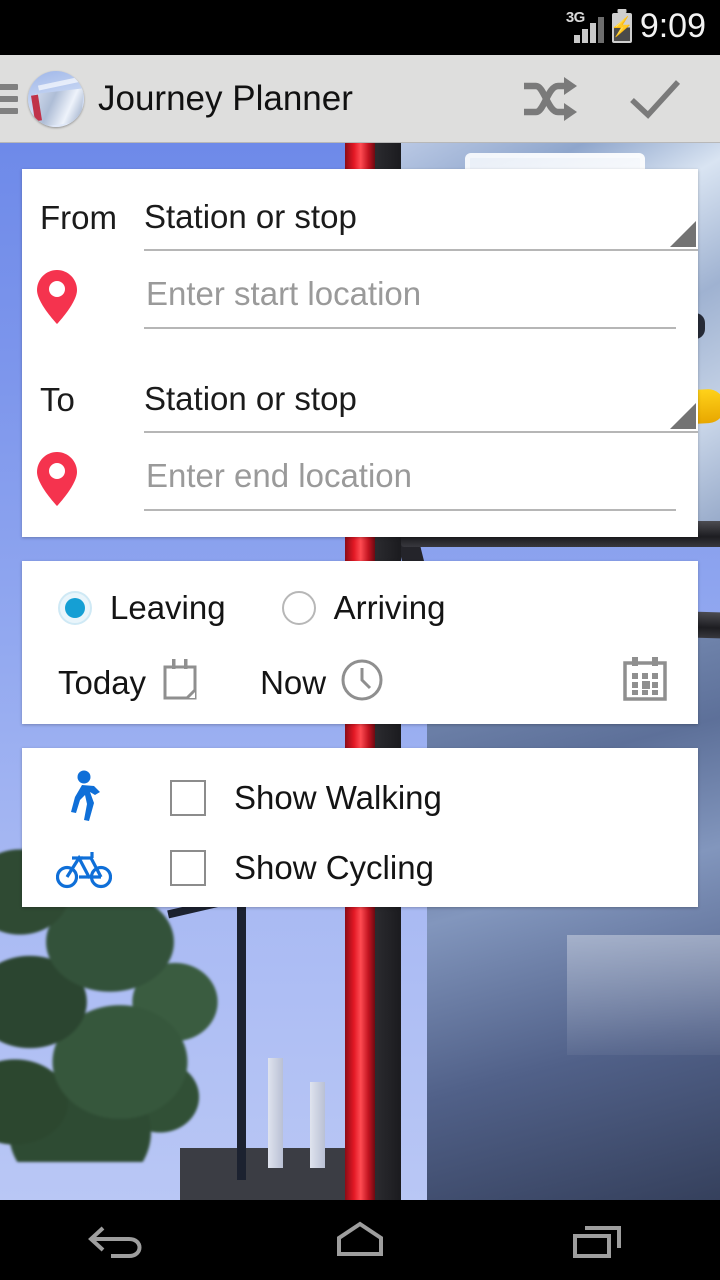 This screenshot has height=1280, width=720. I want to click on from-label: From, so click(78, 217).